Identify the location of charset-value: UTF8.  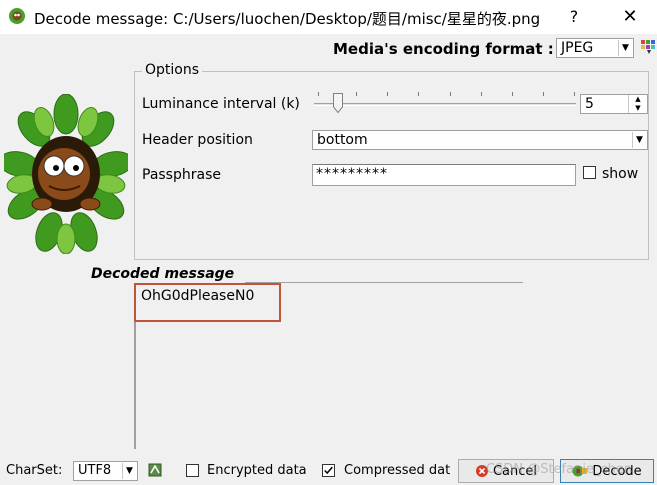
(95, 470).